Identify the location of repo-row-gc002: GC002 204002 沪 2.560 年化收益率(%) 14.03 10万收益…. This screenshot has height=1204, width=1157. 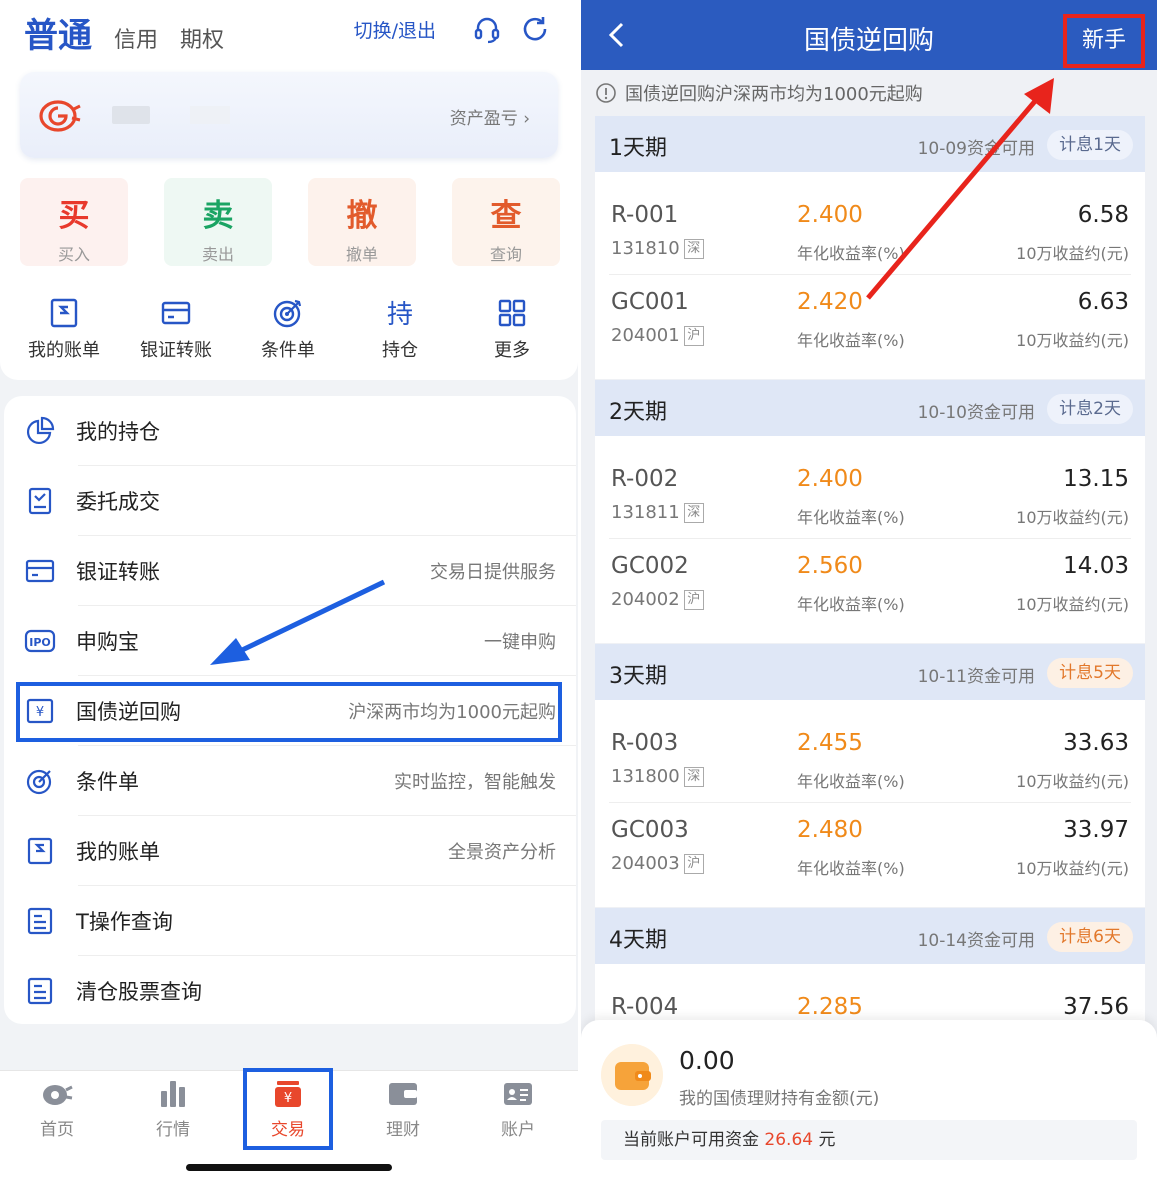
(870, 582).